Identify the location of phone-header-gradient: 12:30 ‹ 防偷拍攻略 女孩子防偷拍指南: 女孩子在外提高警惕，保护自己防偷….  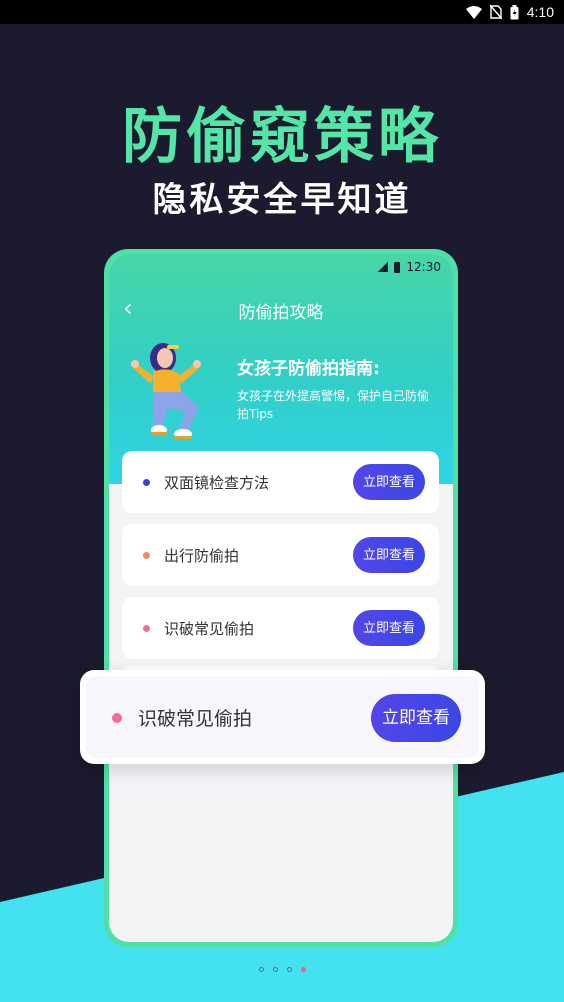
(281, 369).